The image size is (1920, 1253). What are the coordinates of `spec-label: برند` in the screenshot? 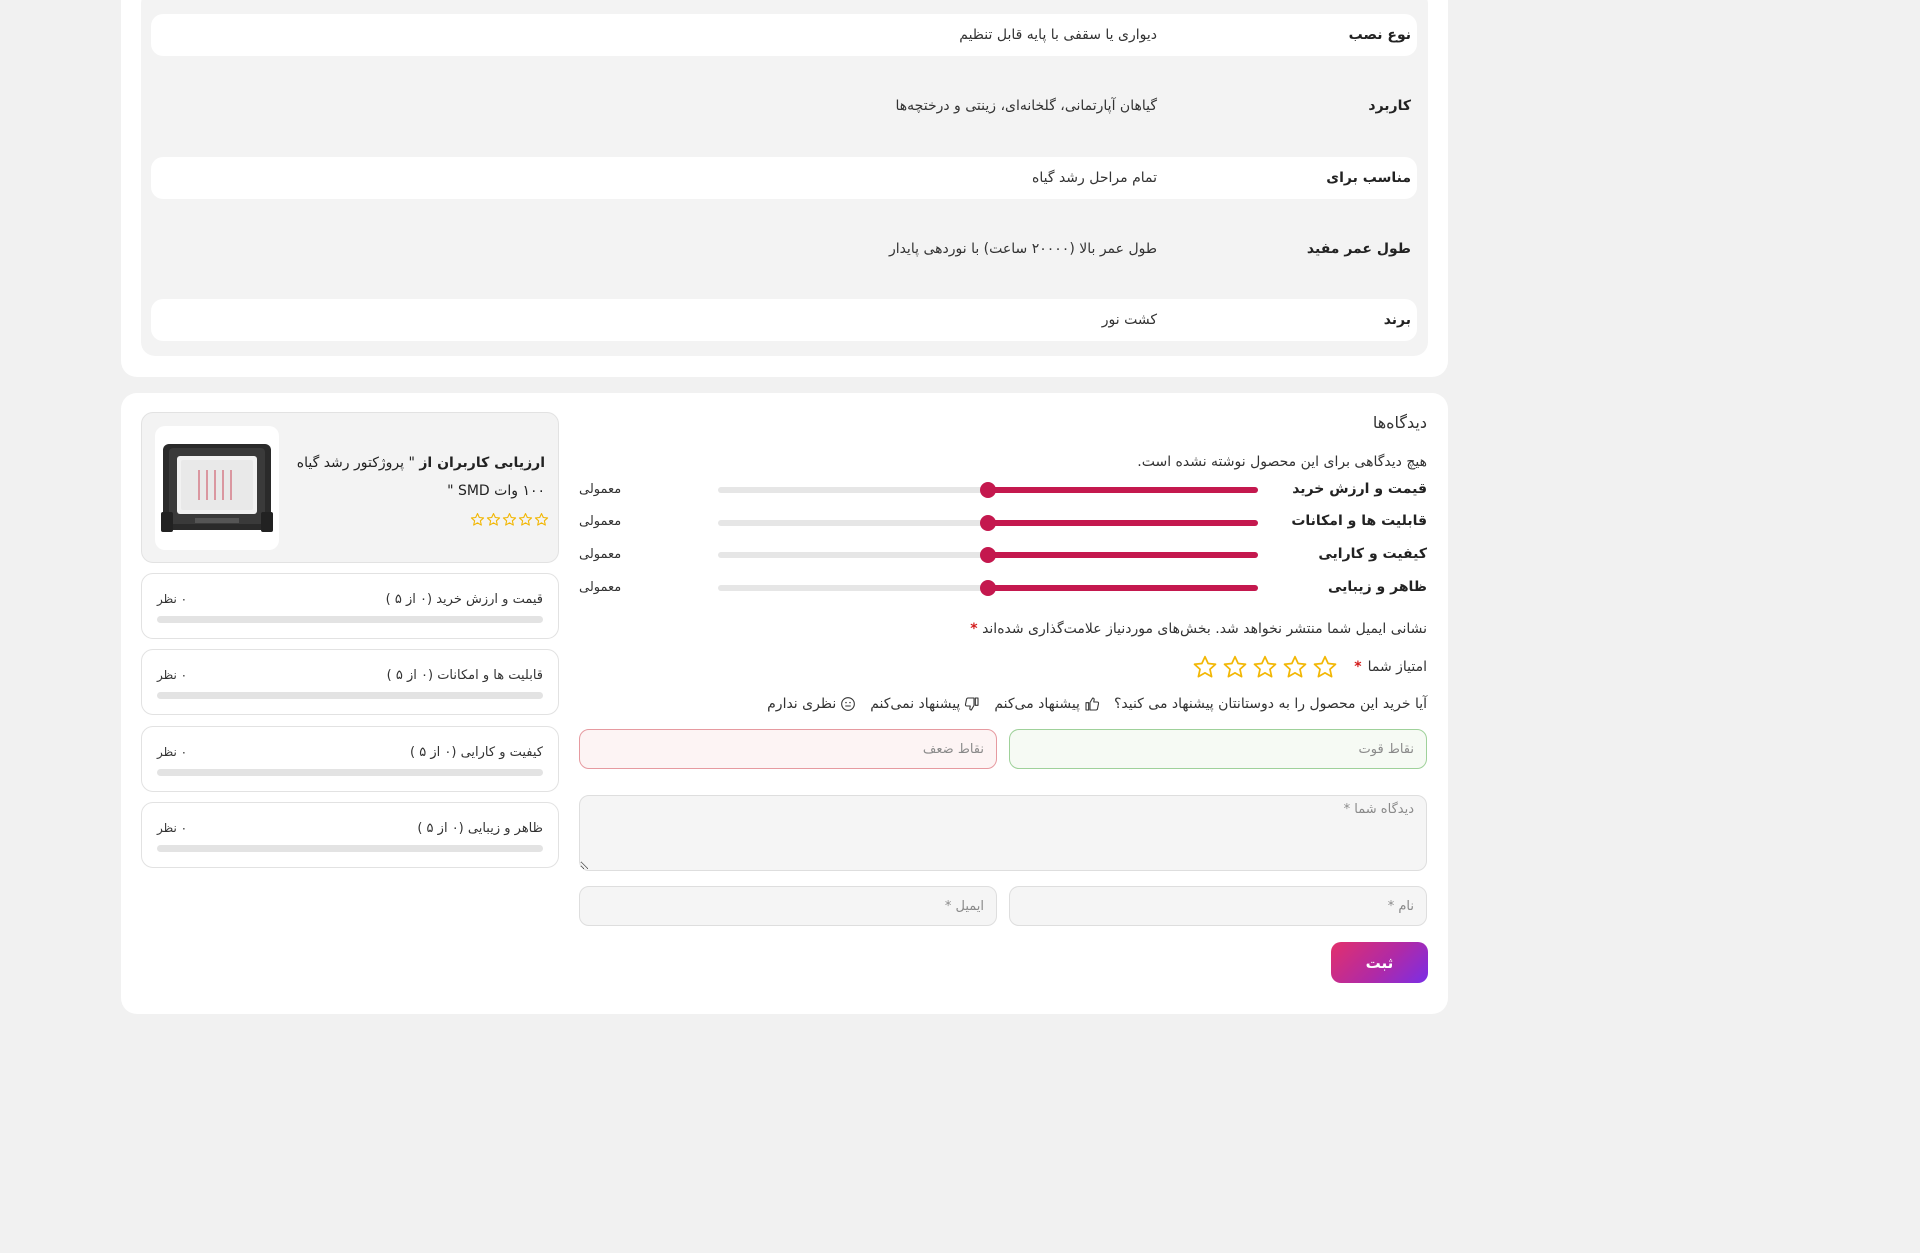 It's located at (1397, 320).